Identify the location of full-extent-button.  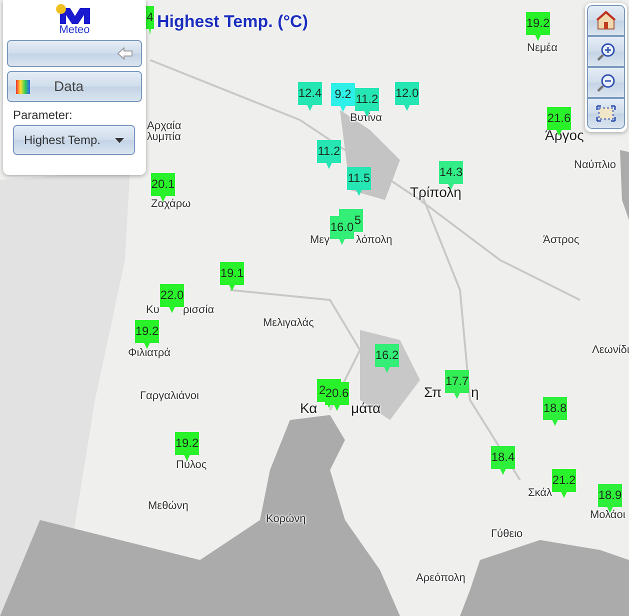
(606, 113).